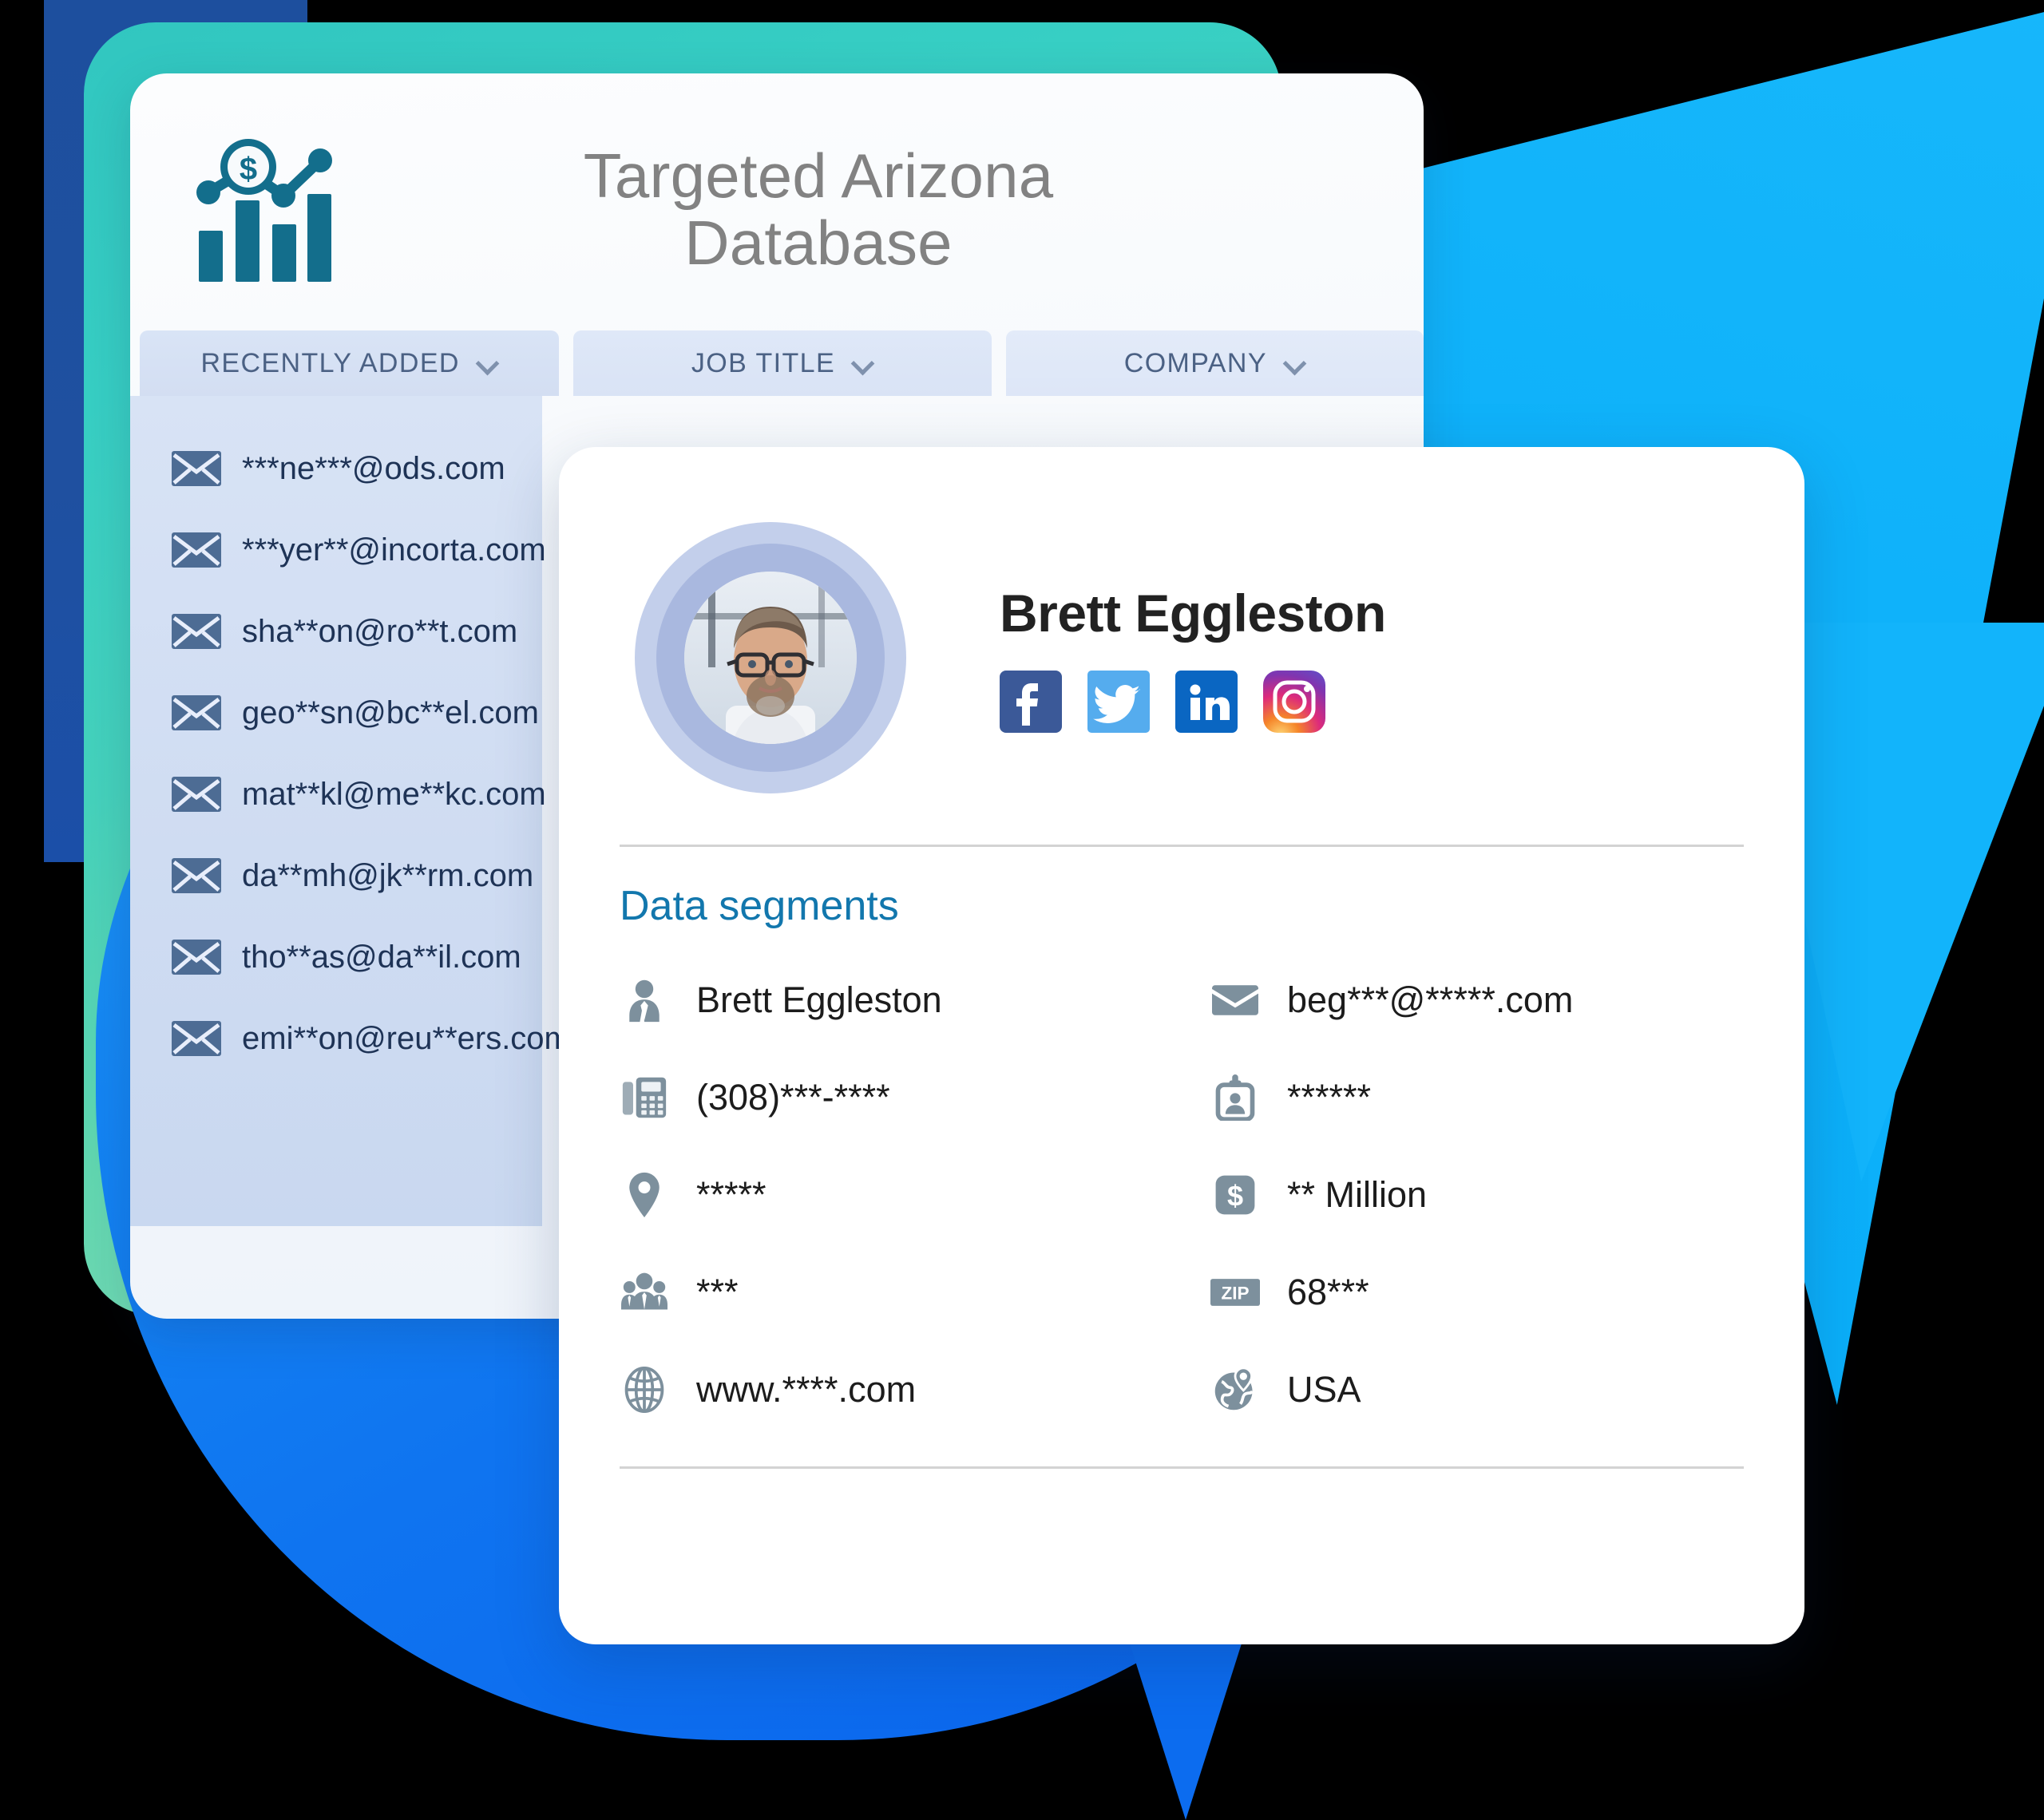  What do you see at coordinates (406, 1038) in the screenshot?
I see `email-address: emi**on@reu**ers.com` at bounding box center [406, 1038].